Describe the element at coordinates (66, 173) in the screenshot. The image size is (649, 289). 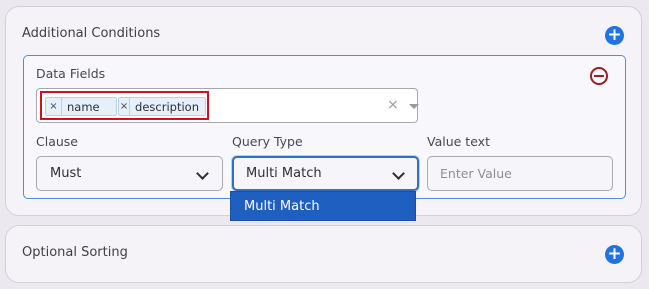
I see `clause-value: Must` at that location.